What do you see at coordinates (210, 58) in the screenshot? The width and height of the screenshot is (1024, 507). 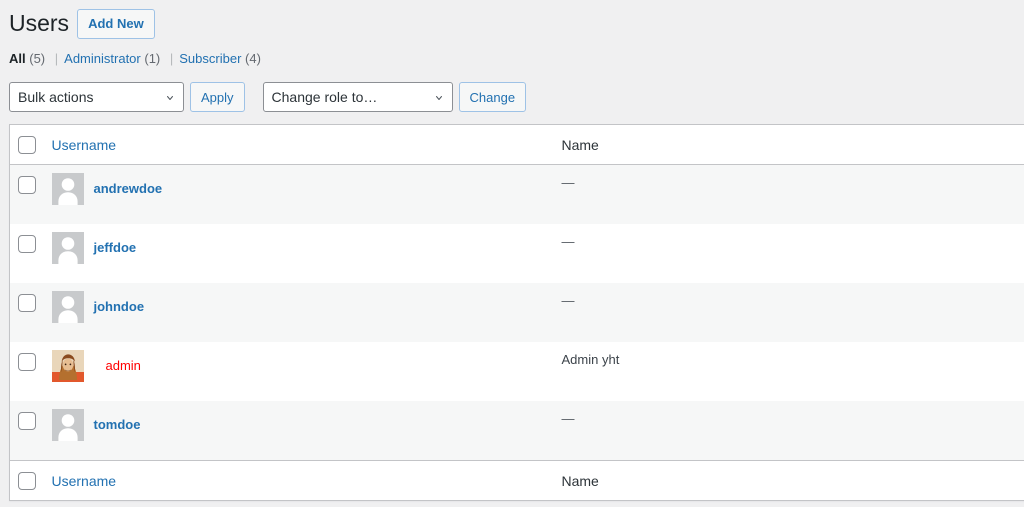 I see `filter-link-subscriber: Subscriber` at bounding box center [210, 58].